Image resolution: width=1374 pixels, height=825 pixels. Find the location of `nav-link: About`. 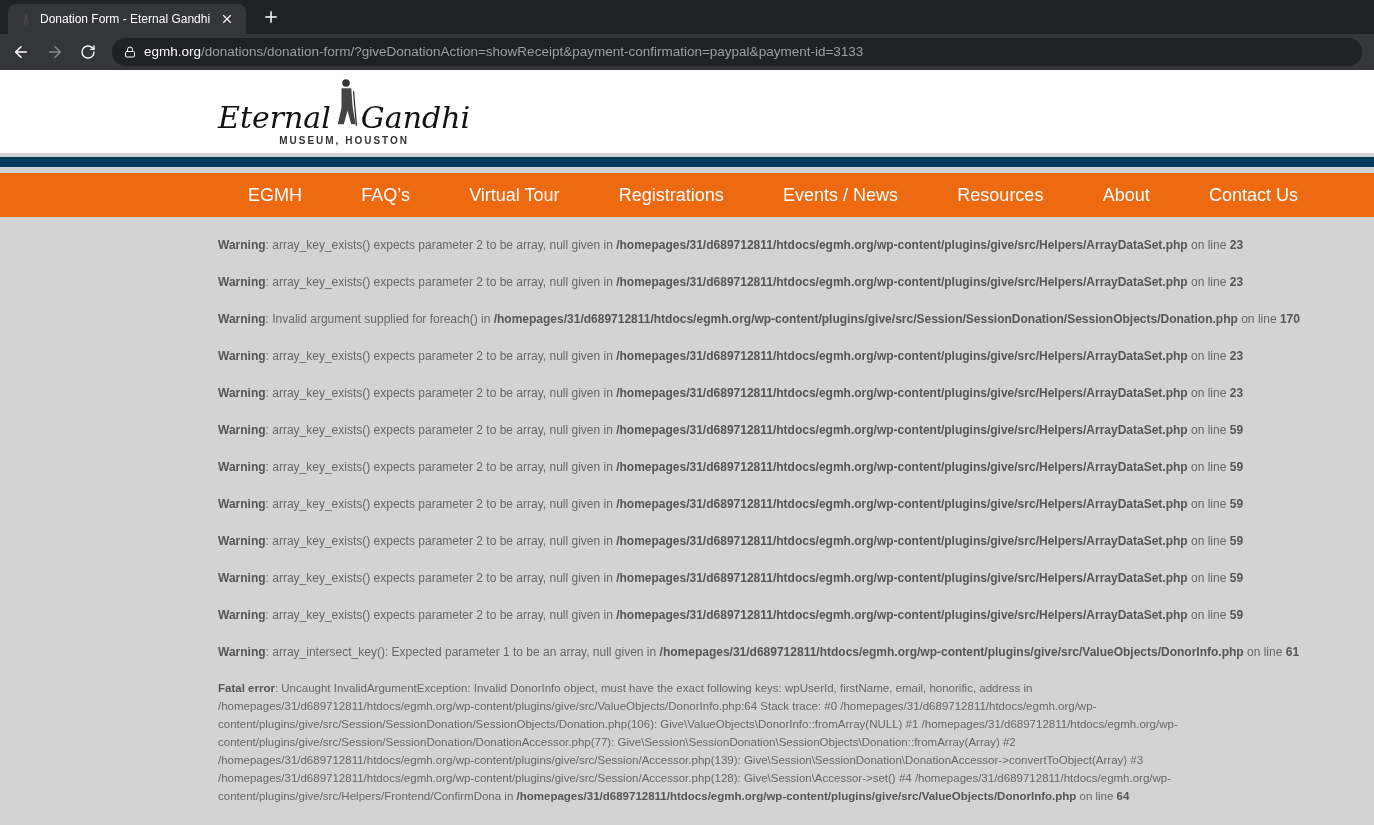

nav-link: About is located at coordinates (1126, 195).